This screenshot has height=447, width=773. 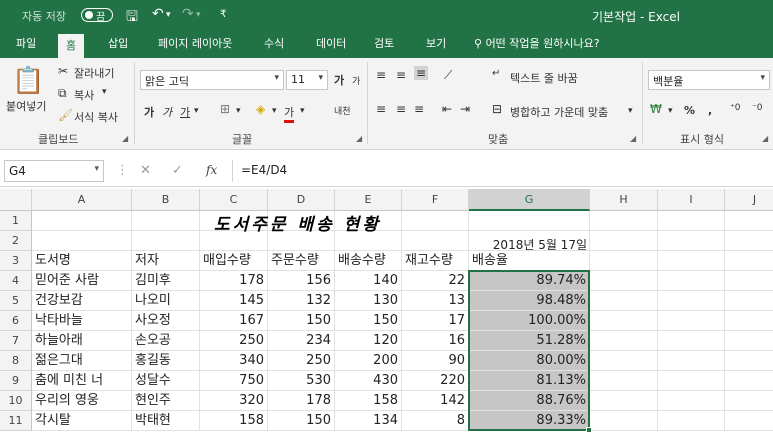 I want to click on fill-handle, so click(x=589, y=430).